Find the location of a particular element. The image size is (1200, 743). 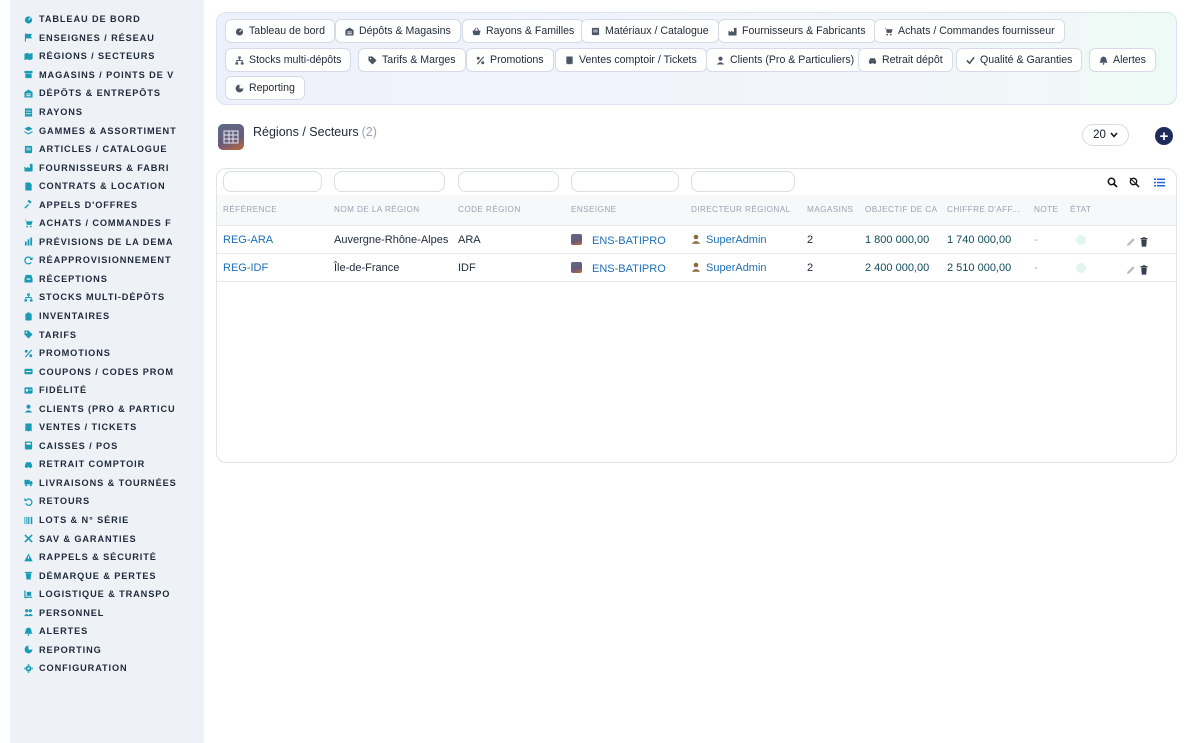

sidebar-item: LOTS & N° SÉRIE is located at coordinates (107, 520).